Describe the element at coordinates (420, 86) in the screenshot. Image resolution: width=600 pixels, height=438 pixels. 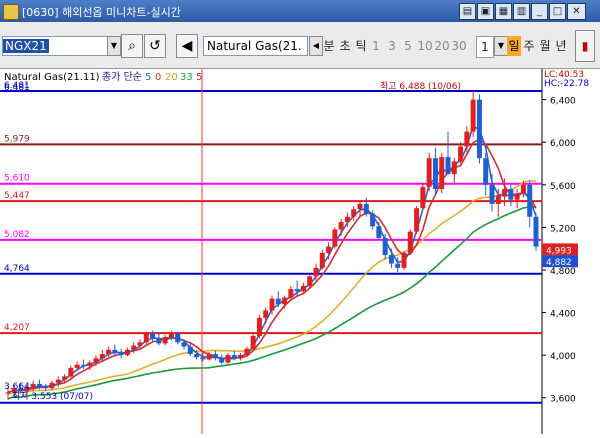
I see `high-label: 최고 6.488 (10/06)` at that location.